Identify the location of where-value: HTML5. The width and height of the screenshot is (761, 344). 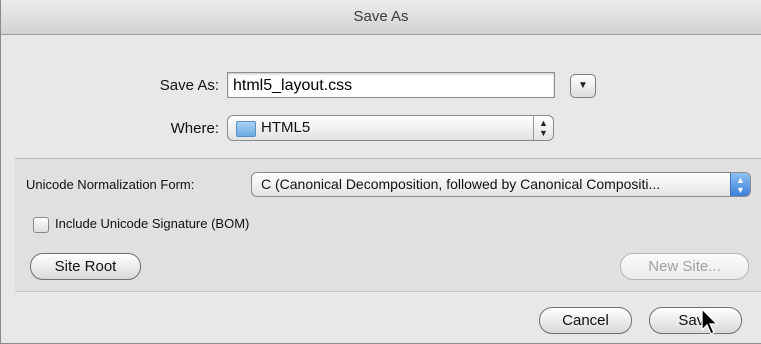
(286, 127).